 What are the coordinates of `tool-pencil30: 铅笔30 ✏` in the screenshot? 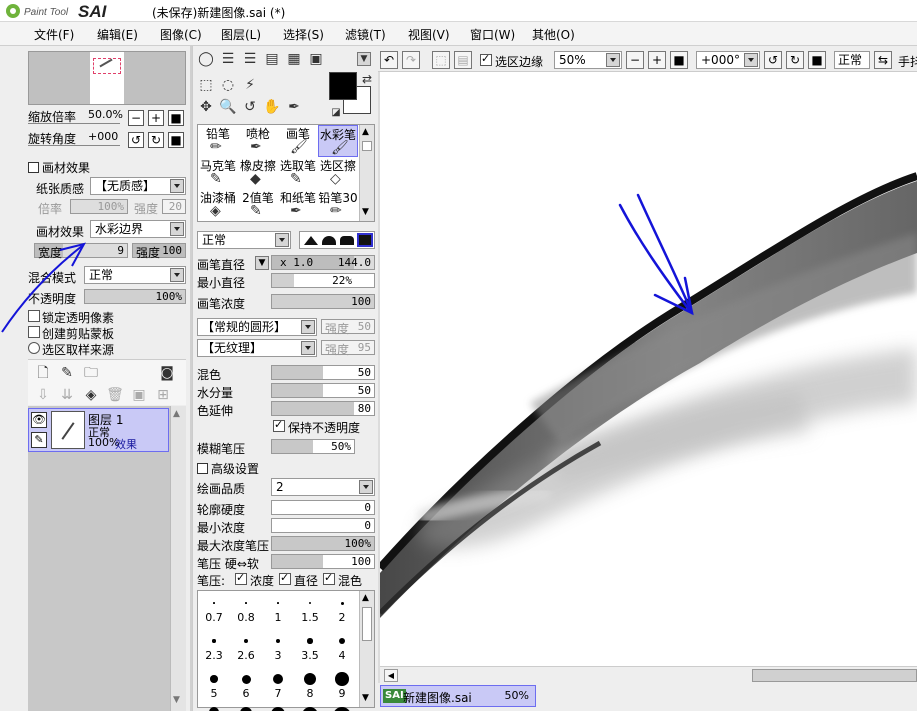 It's located at (338, 205).